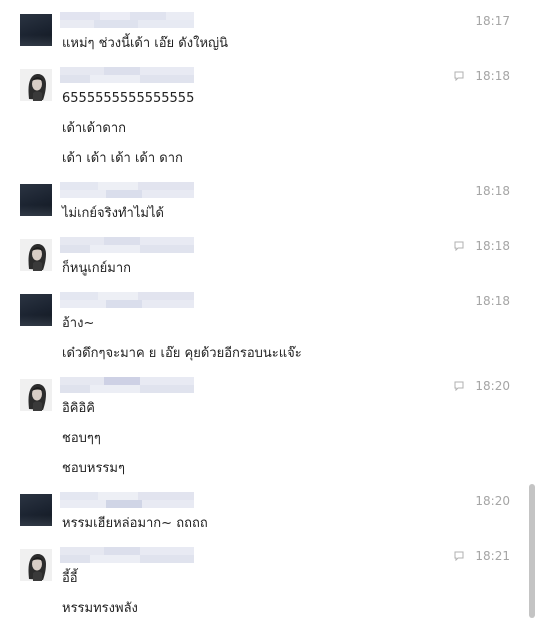 This screenshot has height=624, width=539. I want to click on message-text: เด้า เด้า เด้า เด้า ดาก, so click(122, 158).